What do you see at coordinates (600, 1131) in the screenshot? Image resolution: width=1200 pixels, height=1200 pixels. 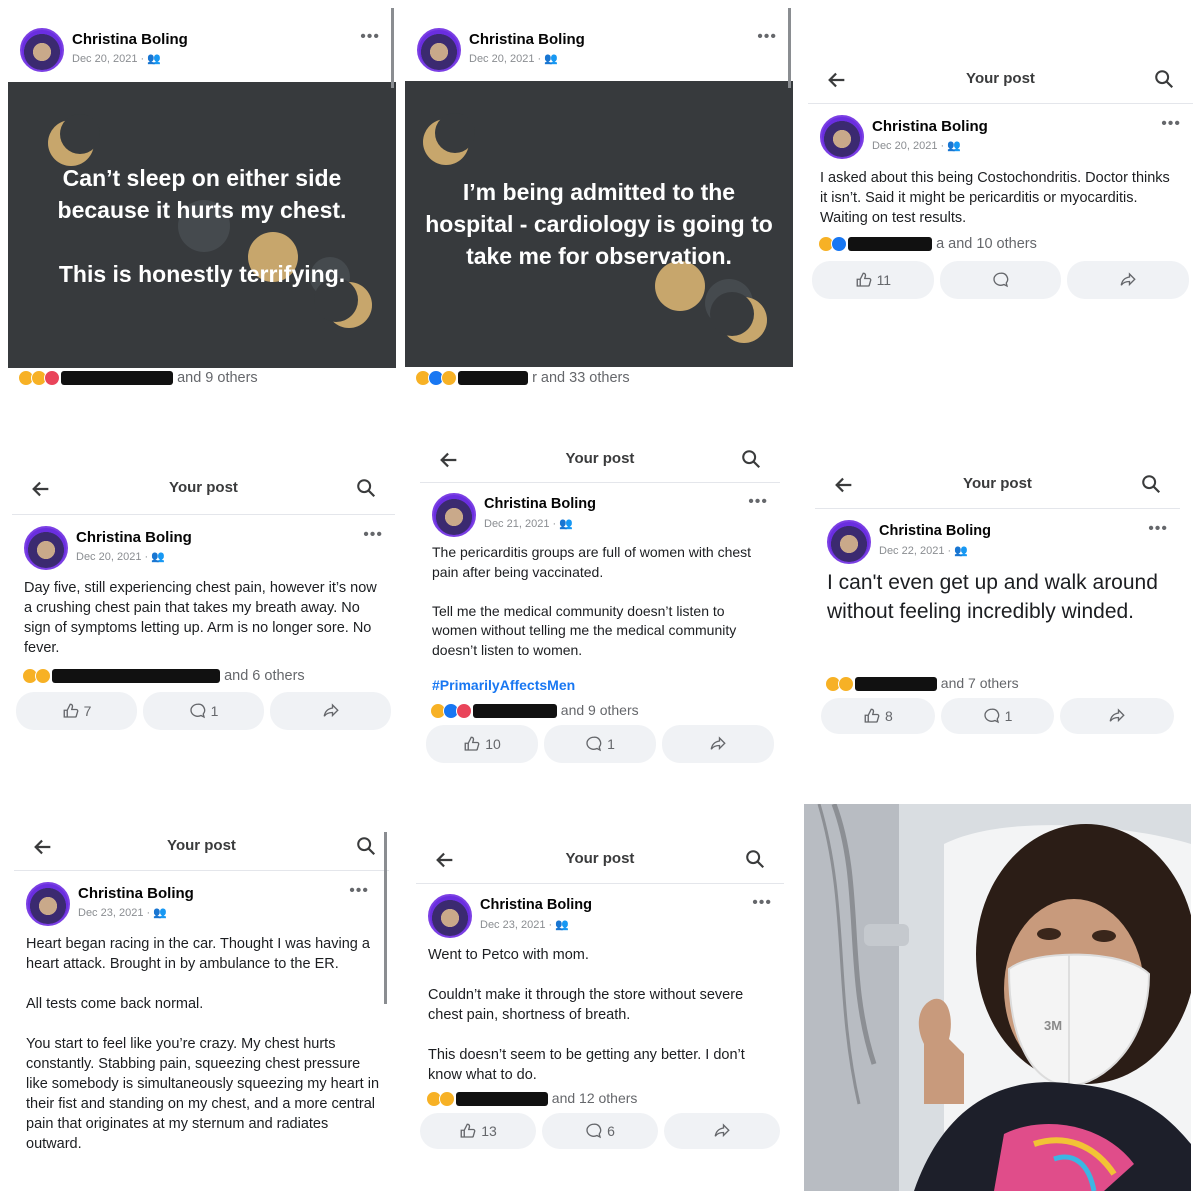 I see `comment-button: 6` at bounding box center [600, 1131].